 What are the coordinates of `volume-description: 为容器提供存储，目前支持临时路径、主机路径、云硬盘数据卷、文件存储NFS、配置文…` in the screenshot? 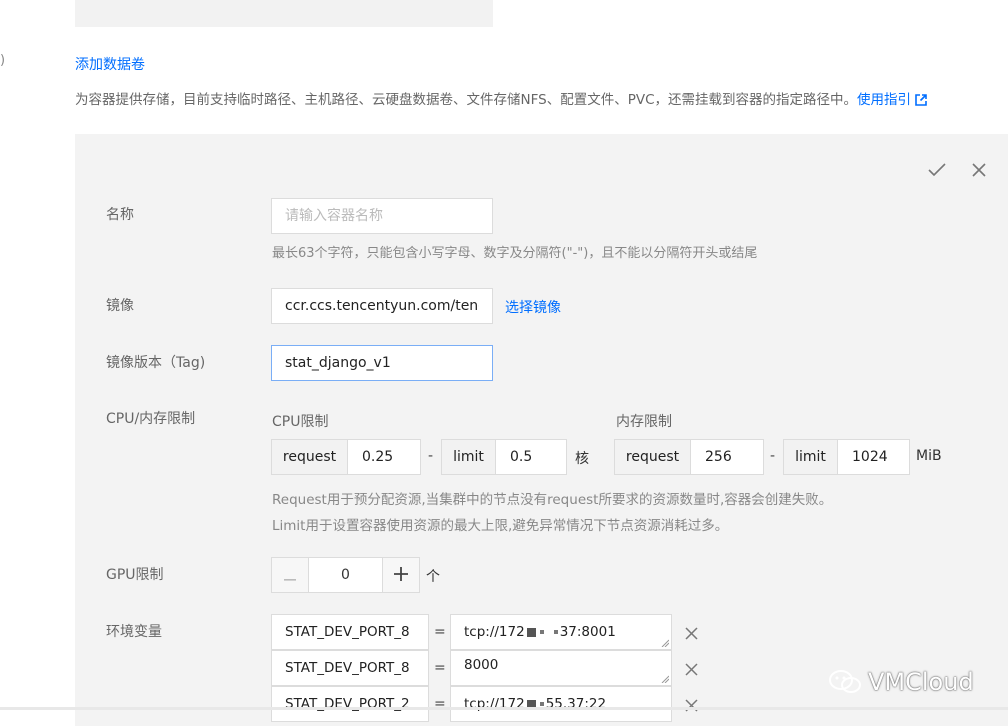 It's located at (501, 99).